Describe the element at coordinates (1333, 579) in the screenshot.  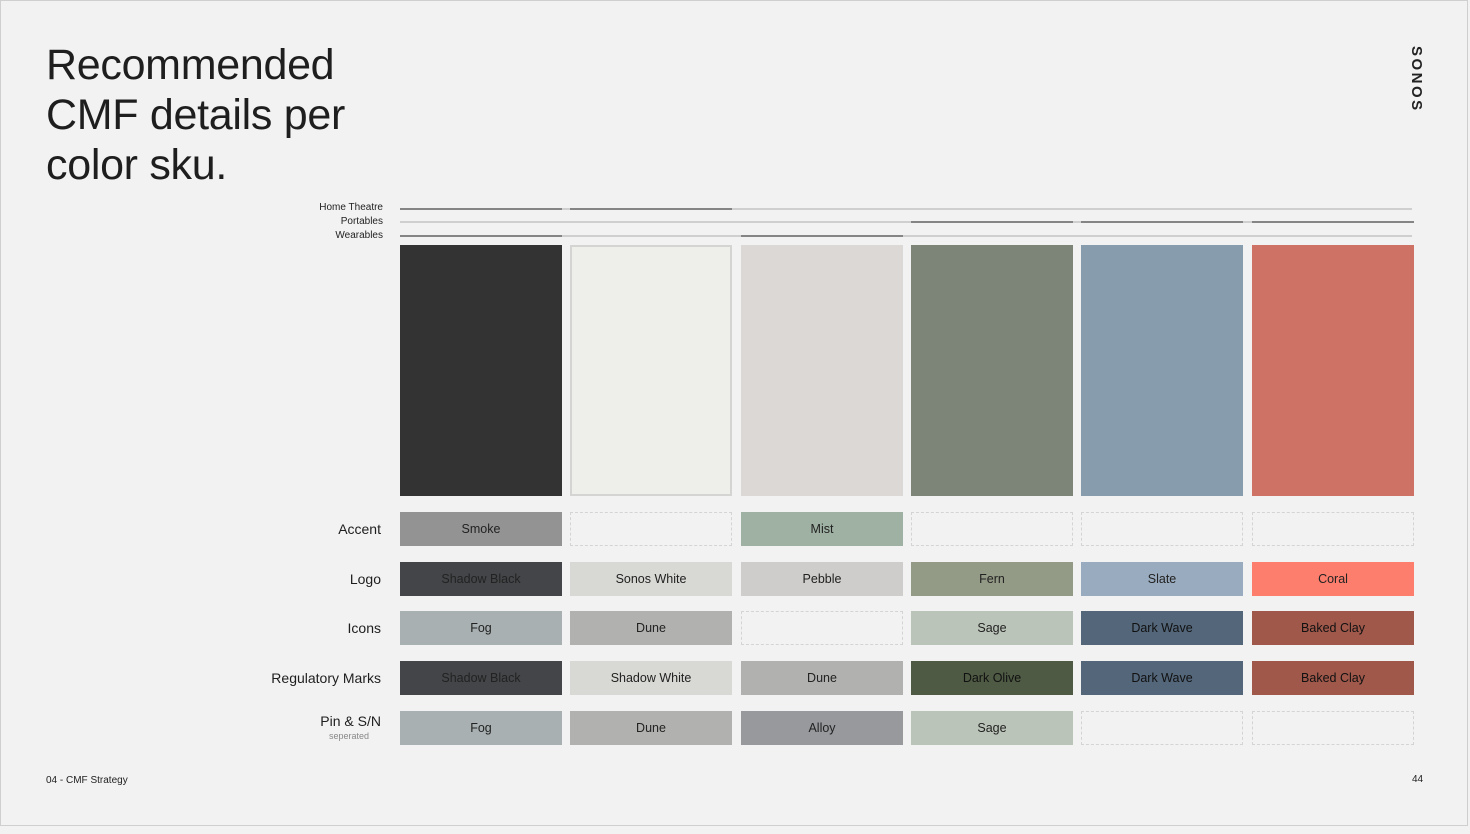
I see `color-chip: Coral` at that location.